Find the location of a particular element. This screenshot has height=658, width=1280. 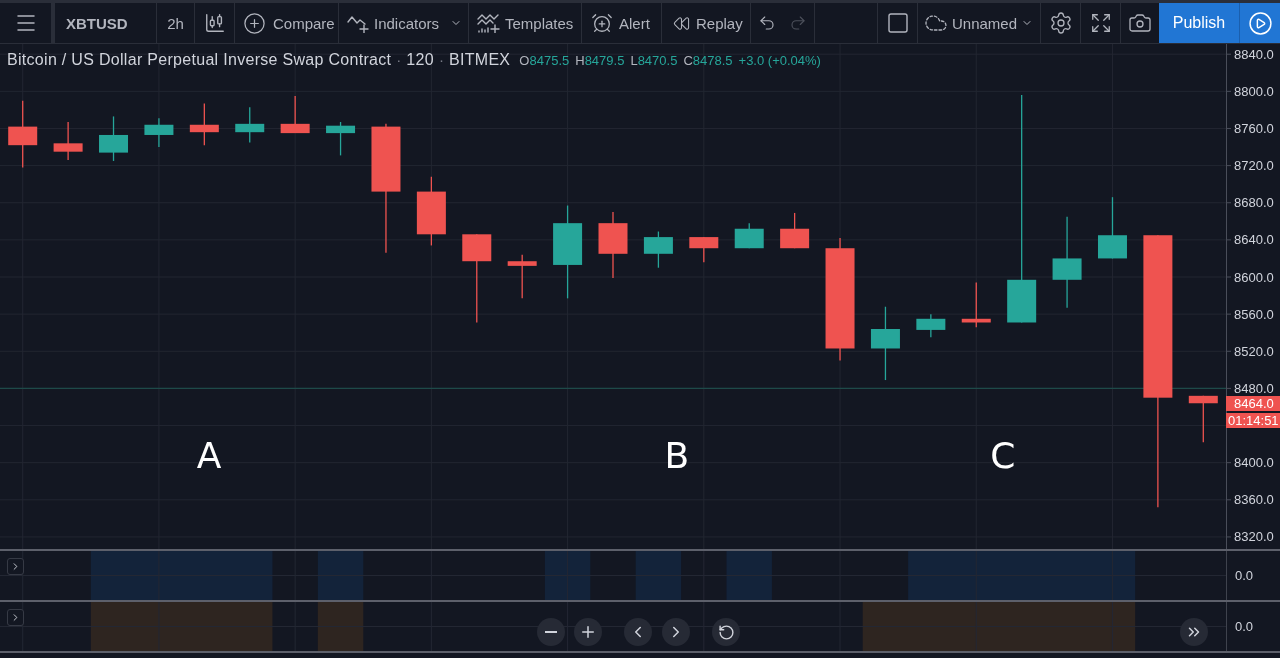

settings-icon is located at coordinates (1060, 23).